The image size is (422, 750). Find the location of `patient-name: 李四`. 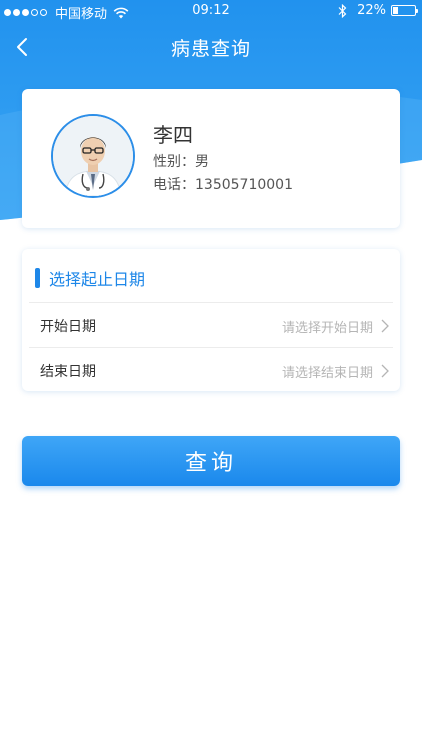

patient-name: 李四 is located at coordinates (173, 135).